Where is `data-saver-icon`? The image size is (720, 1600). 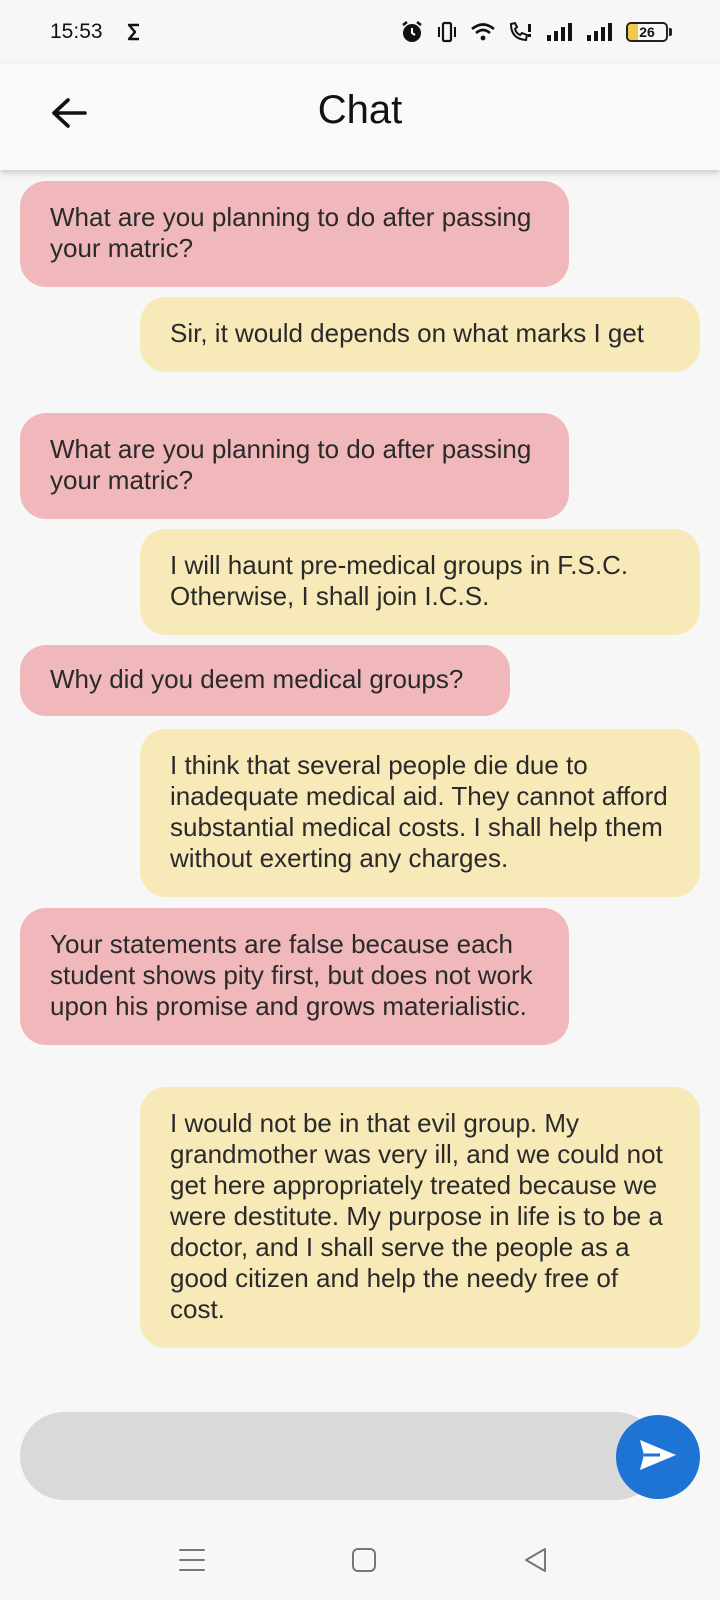 data-saver-icon is located at coordinates (134, 32).